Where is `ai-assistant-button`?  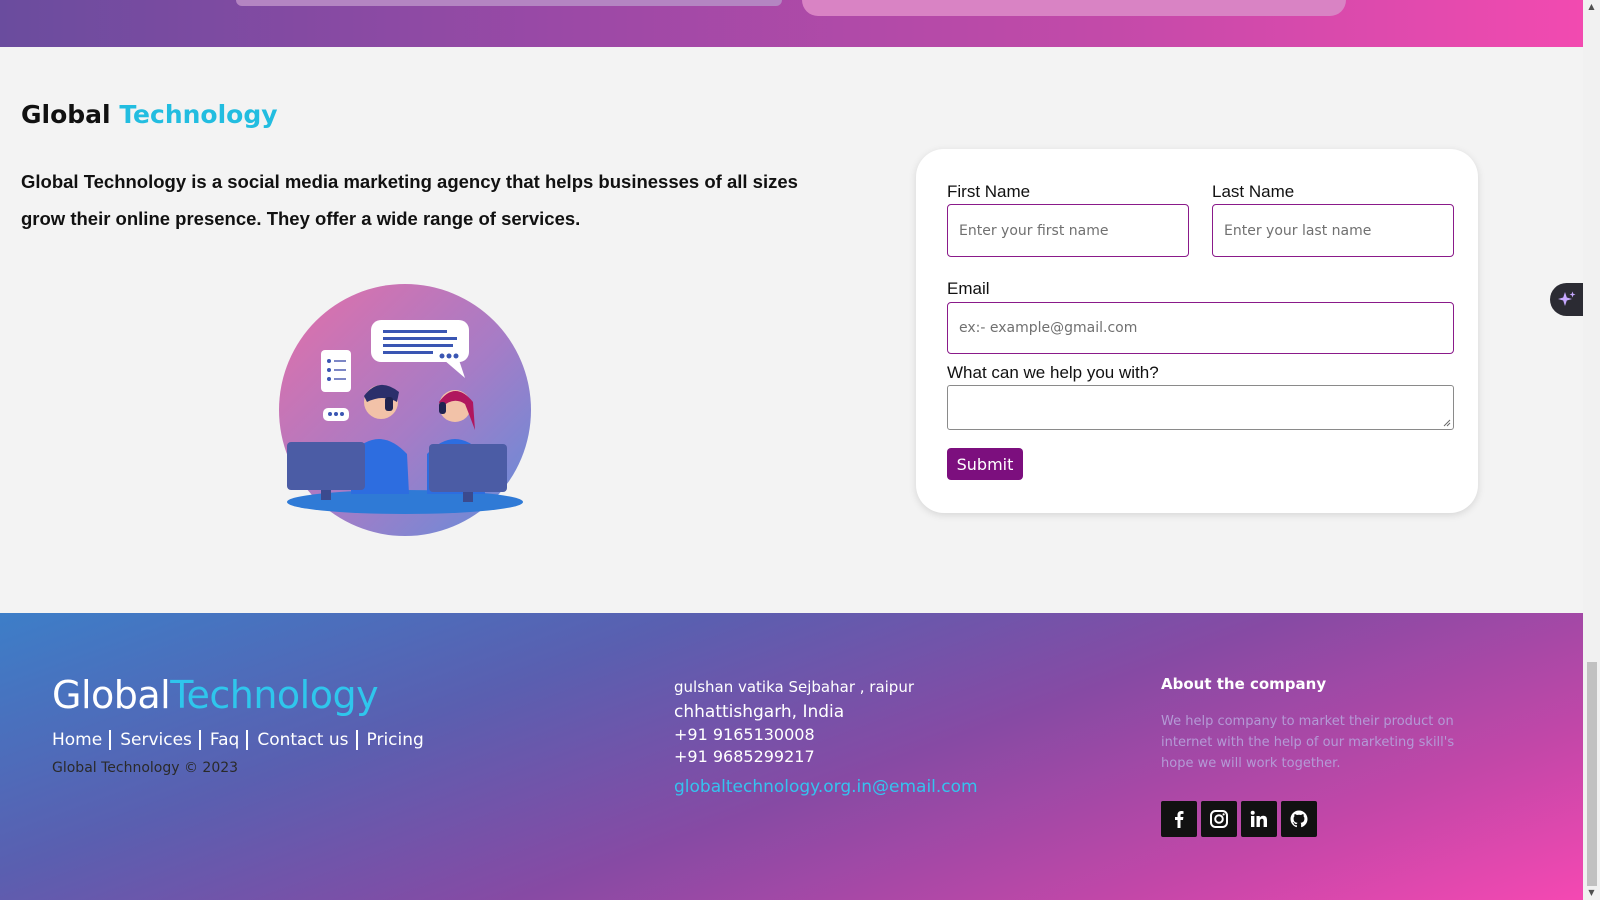
ai-assistant-button is located at coordinates (1567, 299).